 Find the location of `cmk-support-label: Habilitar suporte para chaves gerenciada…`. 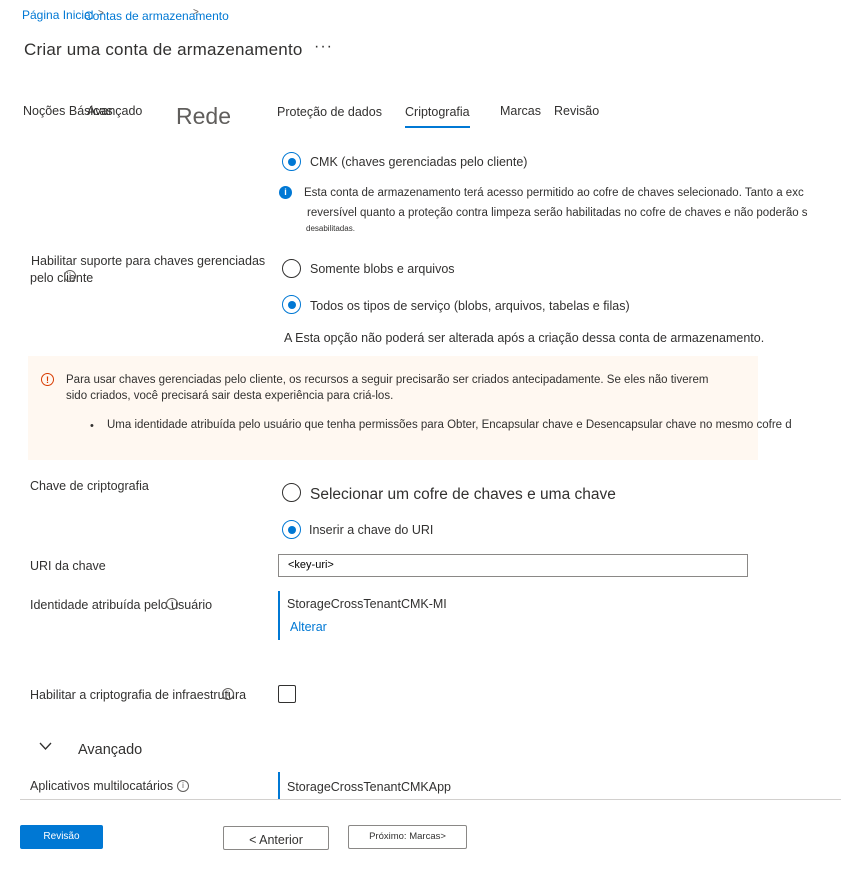

cmk-support-label: Habilitar suporte para chaves gerenciada… is located at coordinates (148, 261).